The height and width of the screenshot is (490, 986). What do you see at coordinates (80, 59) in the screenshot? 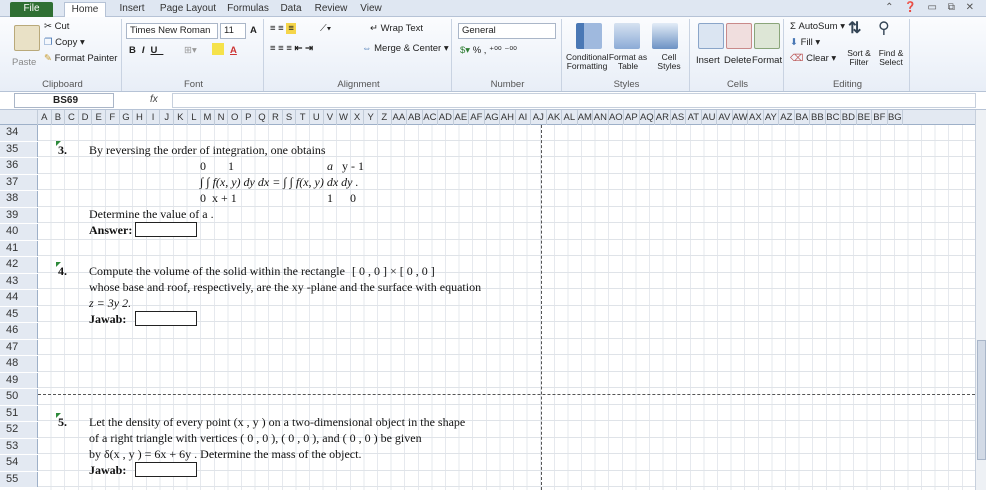
I see `format-painter-button: ✎ Format Painter` at bounding box center [80, 59].